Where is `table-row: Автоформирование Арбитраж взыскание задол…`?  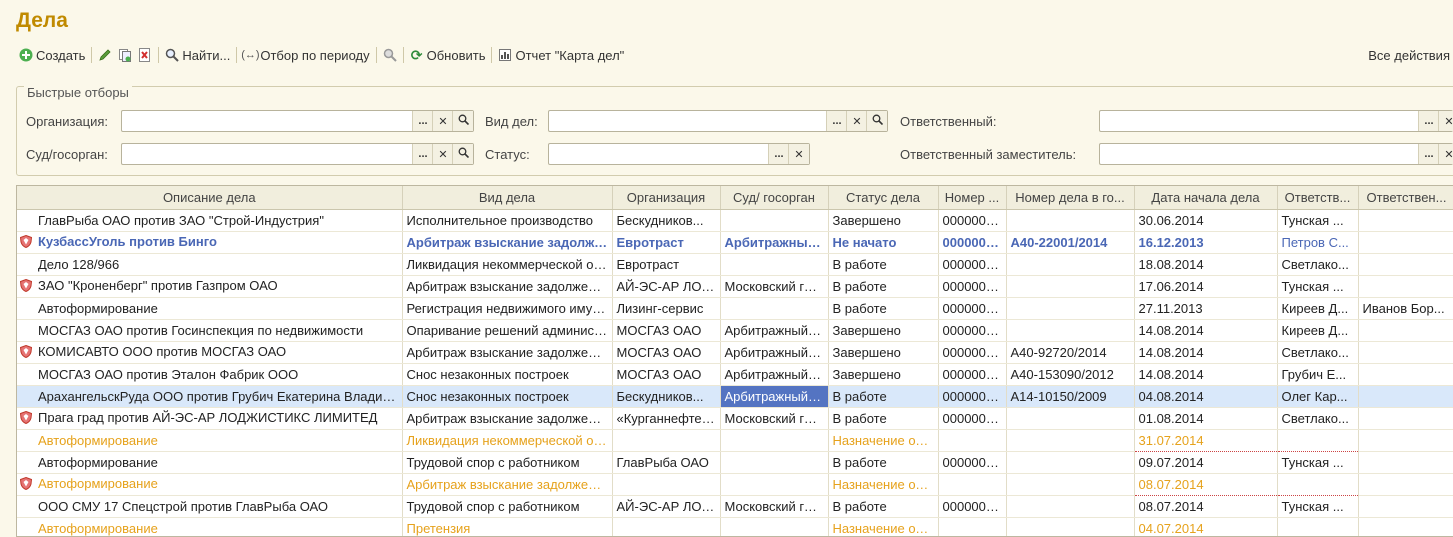 table-row: Автоформирование Арбитраж взыскание задол… is located at coordinates (735, 484).